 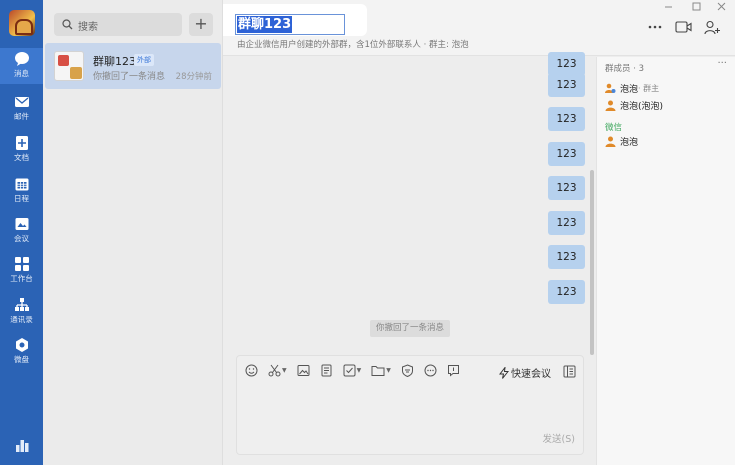 I want to click on message-composer: ▼ ▼ ▼ 快速会议 发送(S), so click(x=410, y=405).